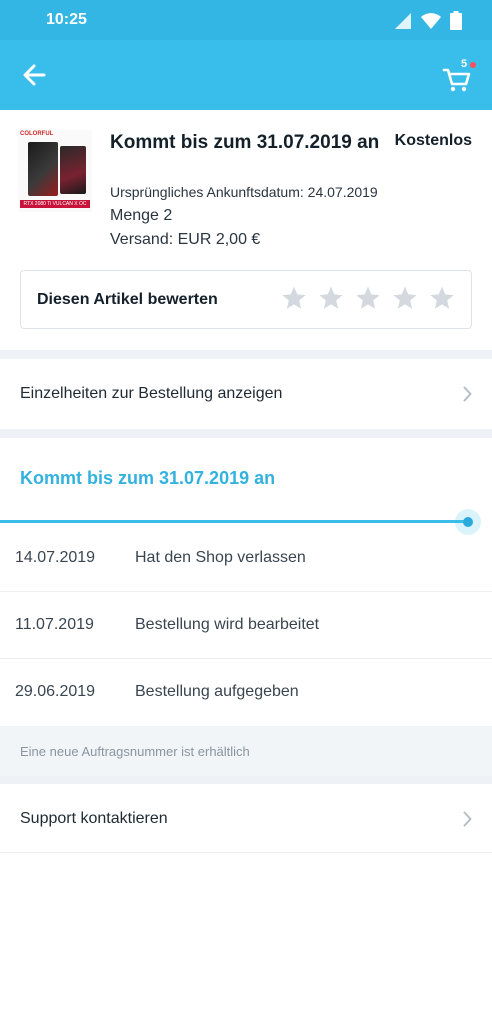  What do you see at coordinates (246, 20) in the screenshot?
I see `status-bar: 10:25` at bounding box center [246, 20].